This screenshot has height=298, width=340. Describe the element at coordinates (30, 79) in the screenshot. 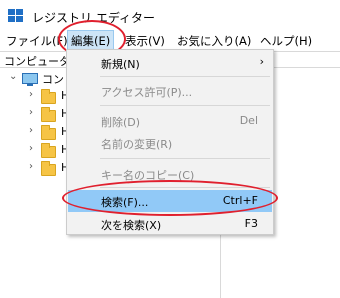

I see `computer-icon` at that location.